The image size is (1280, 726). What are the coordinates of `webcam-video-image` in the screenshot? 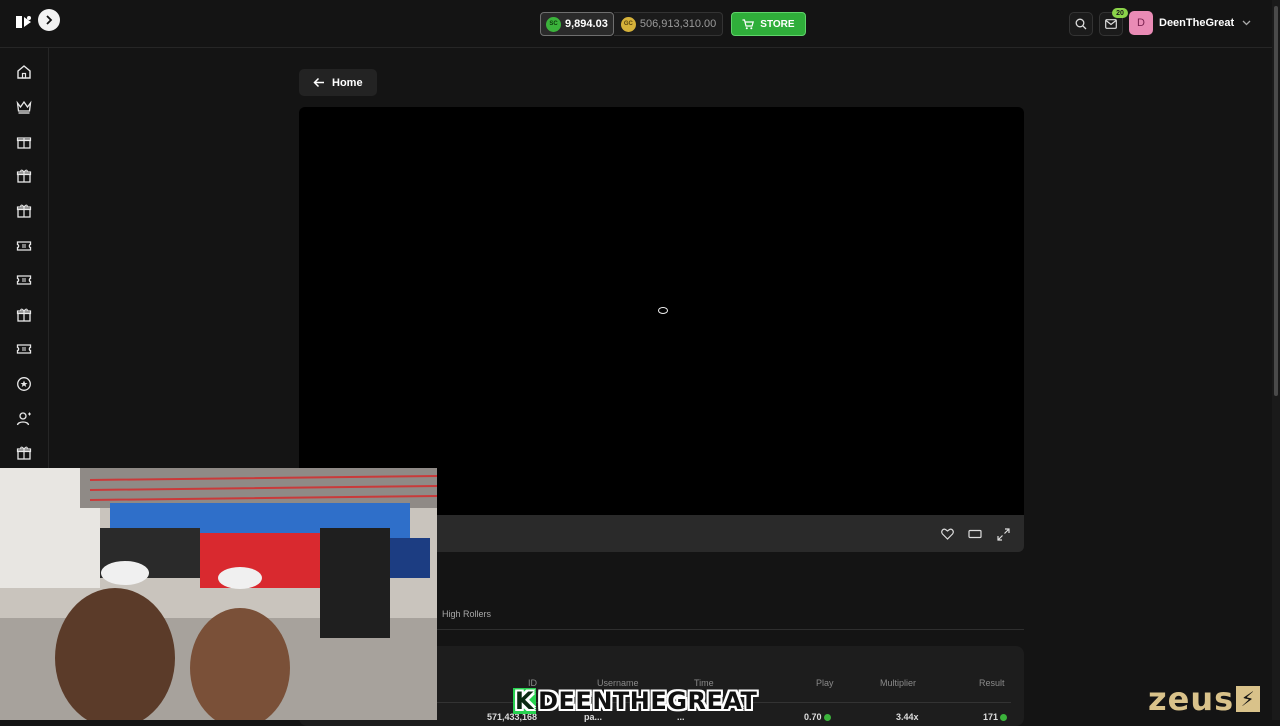 It's located at (218, 594).